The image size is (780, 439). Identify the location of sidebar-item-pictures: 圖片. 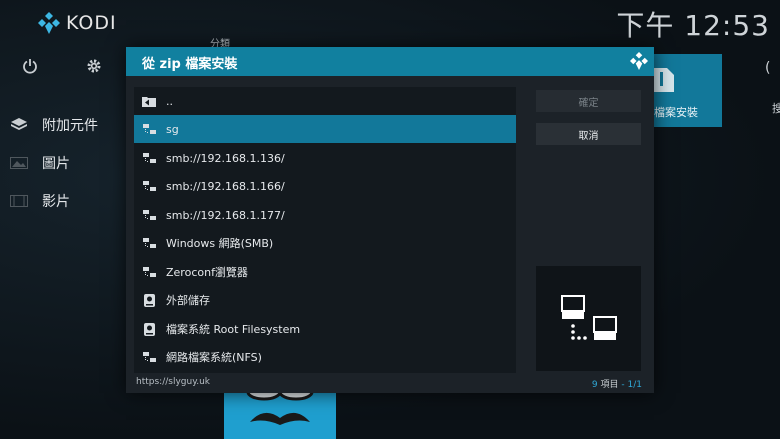
(54, 163).